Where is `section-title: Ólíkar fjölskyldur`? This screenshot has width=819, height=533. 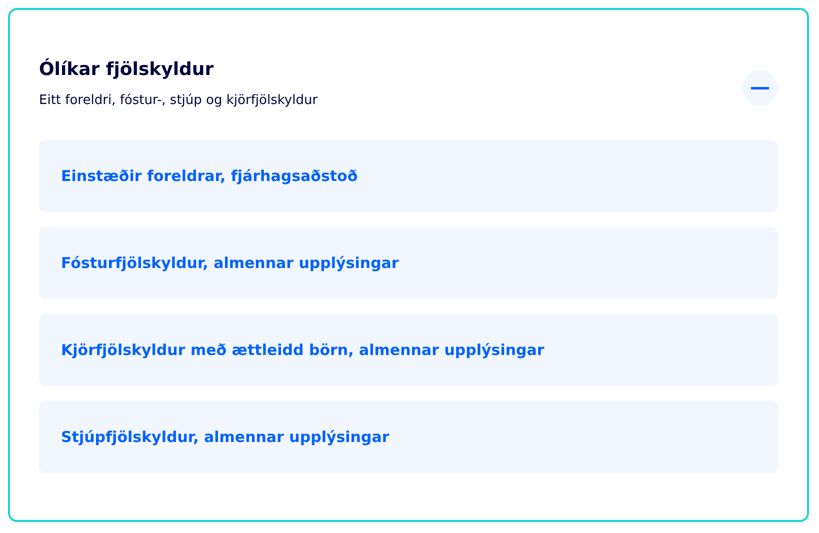 section-title: Ólíkar fjölskyldur is located at coordinates (127, 70).